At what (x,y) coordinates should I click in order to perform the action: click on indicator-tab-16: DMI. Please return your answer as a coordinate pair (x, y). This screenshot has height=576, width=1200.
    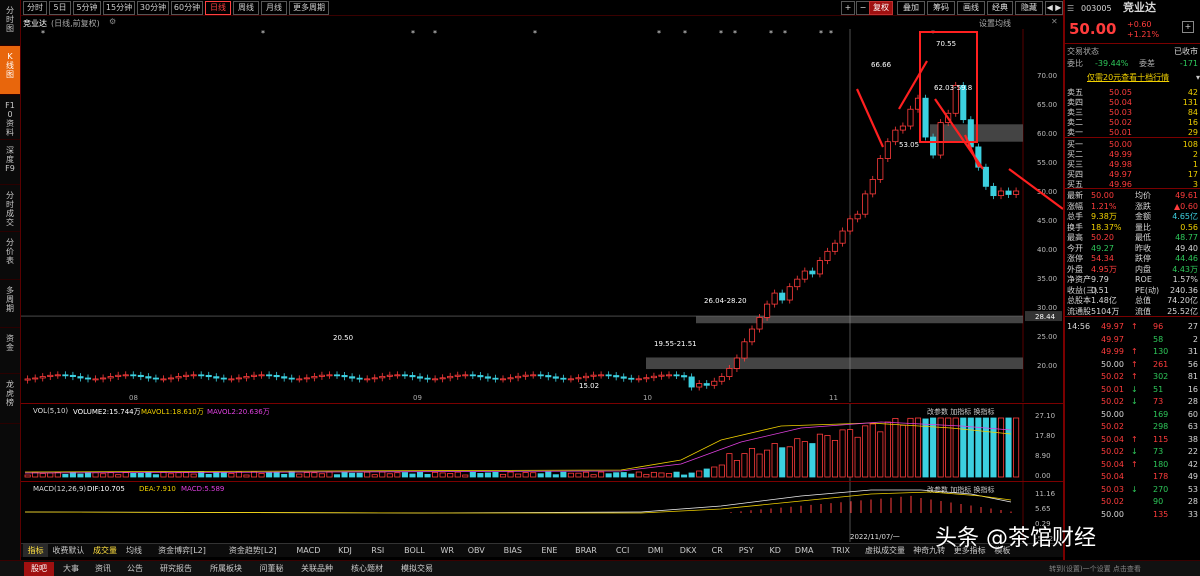
    Looking at the image, I should click on (655, 550).